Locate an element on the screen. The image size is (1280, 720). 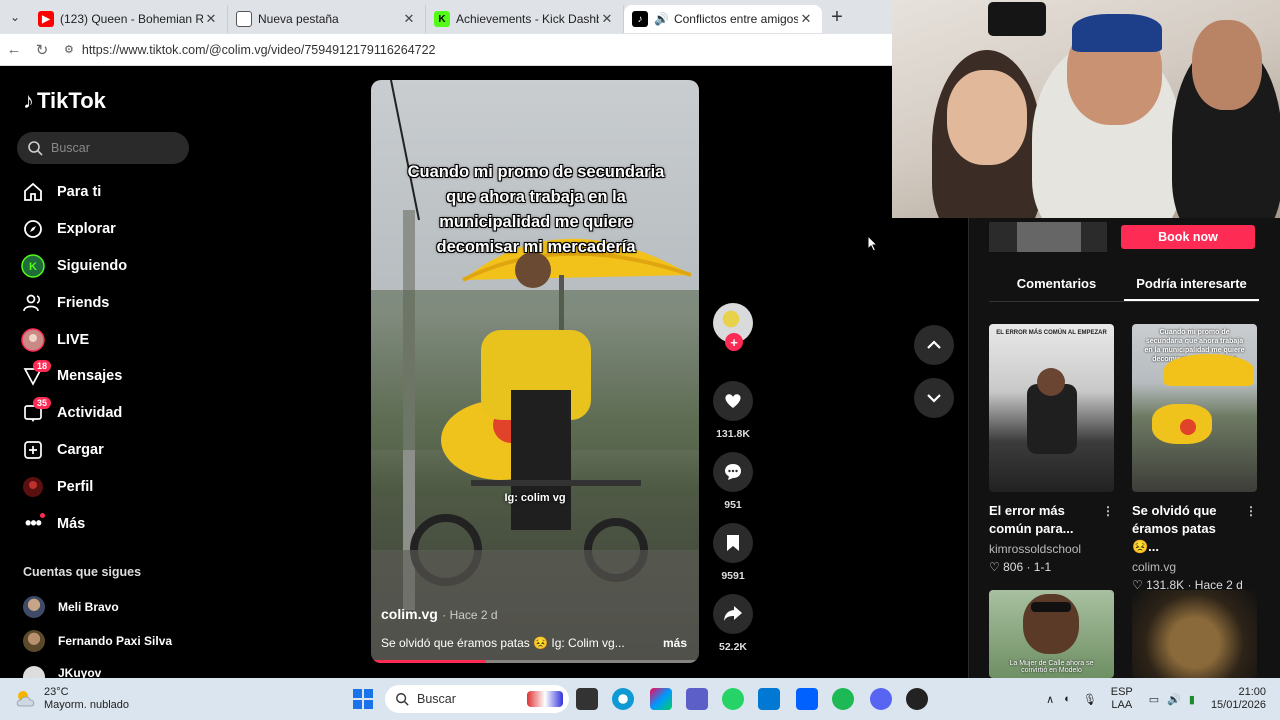
windows-start-icon is located at coordinates (363, 699).